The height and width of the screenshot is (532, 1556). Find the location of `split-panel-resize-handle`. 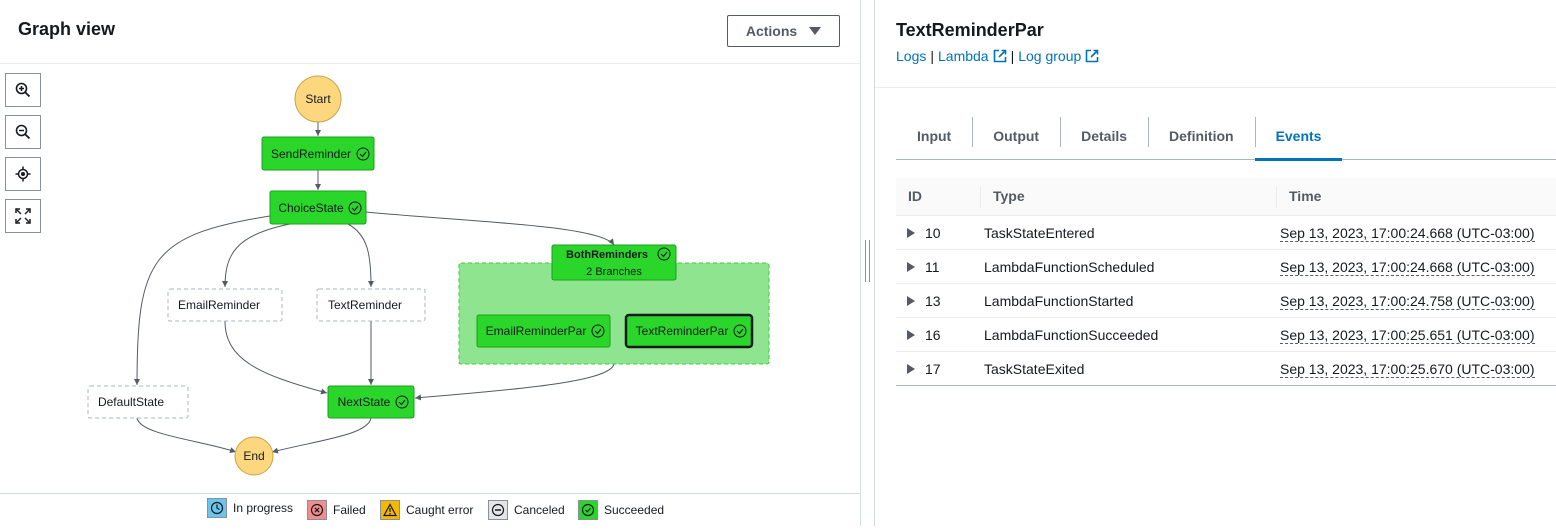

split-panel-resize-handle is located at coordinates (868, 261).